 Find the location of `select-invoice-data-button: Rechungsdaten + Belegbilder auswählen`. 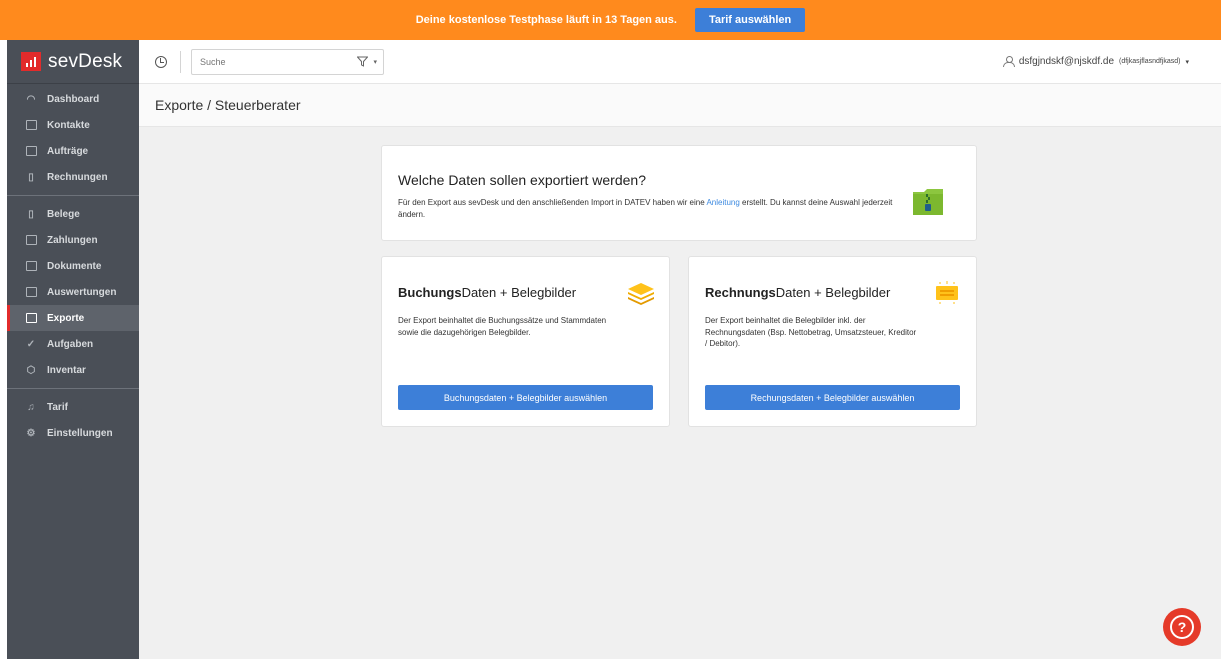

select-invoice-data-button: Rechungsdaten + Belegbilder auswählen is located at coordinates (832, 397).